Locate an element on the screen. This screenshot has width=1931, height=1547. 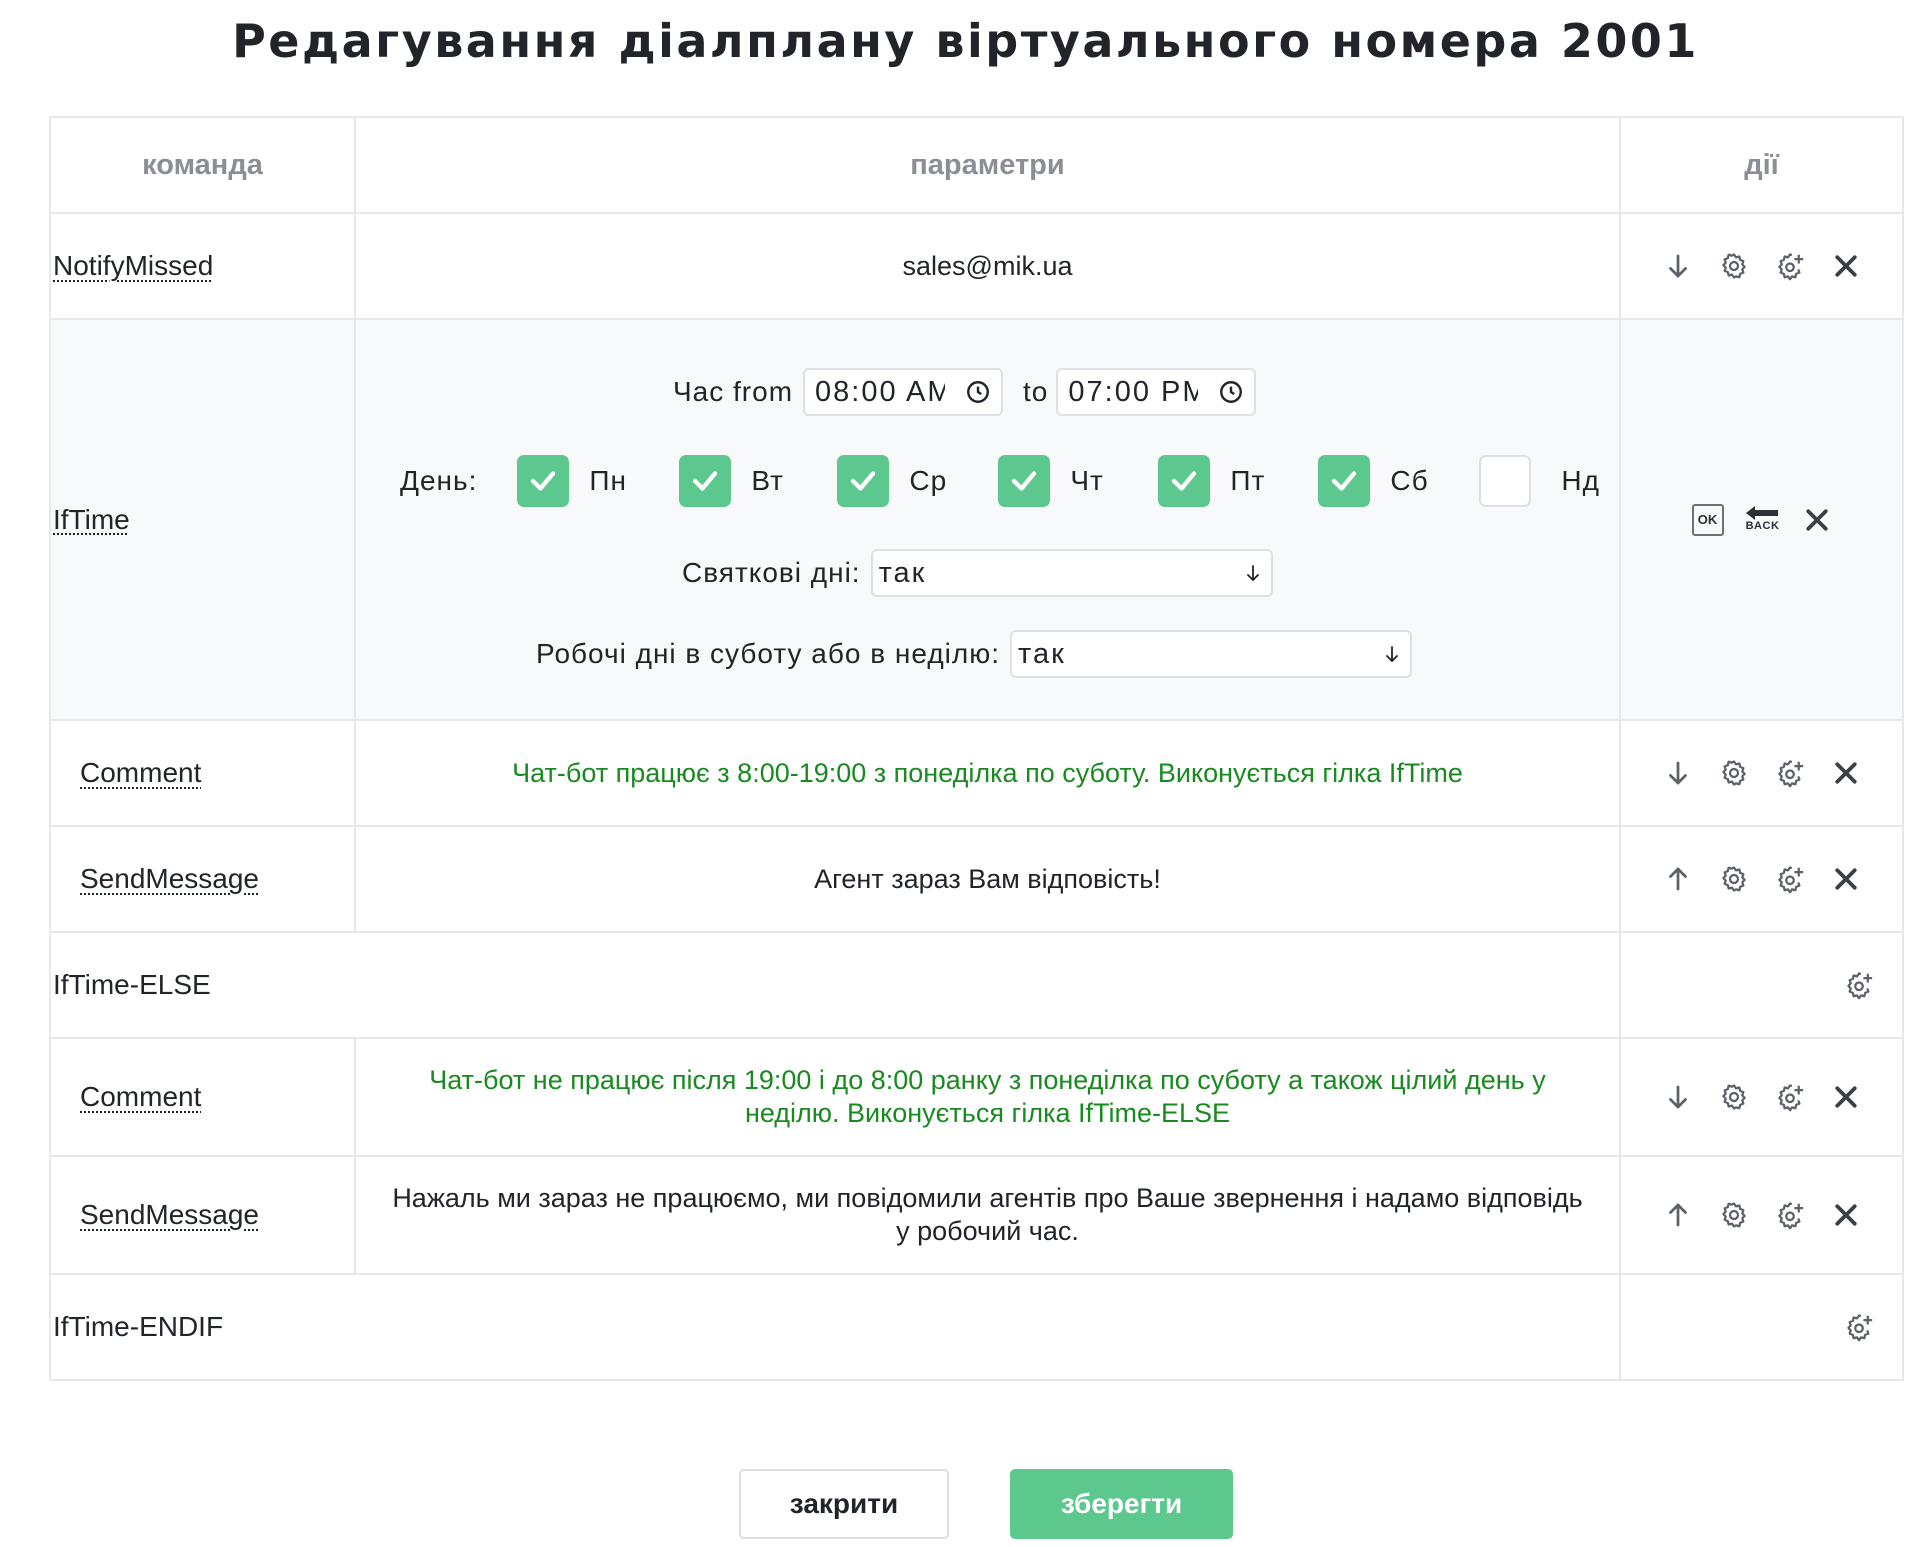
checkbox-wed is located at coordinates (863, 481).